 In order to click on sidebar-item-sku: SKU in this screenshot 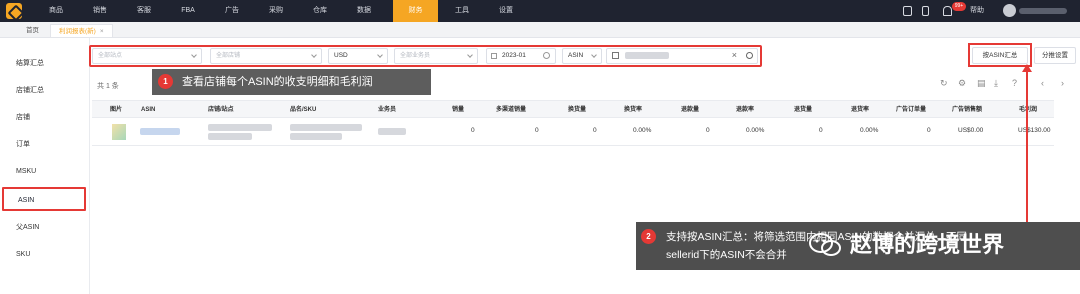, I will do `click(45, 255)`.